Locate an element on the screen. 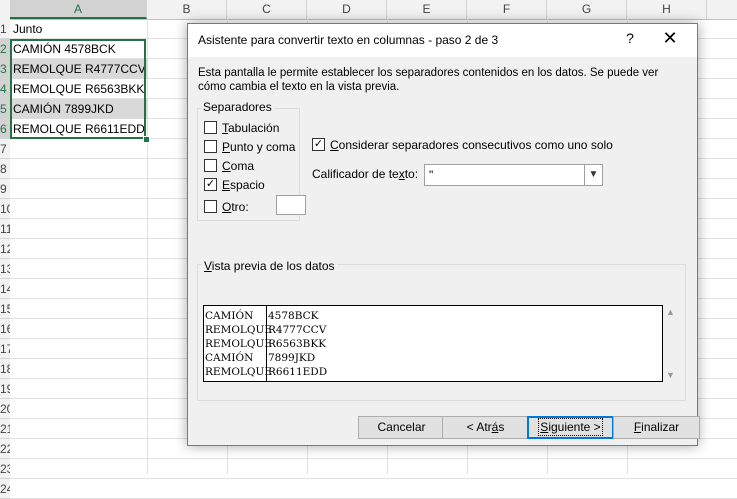  text-qualifier-value: " is located at coordinates (431, 175).